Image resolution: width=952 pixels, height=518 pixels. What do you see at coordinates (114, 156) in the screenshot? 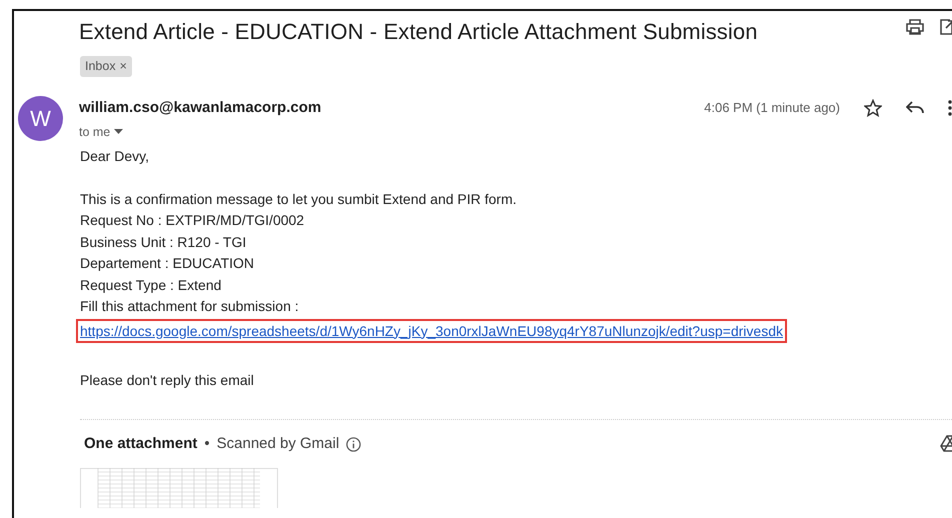
I see `body-text: Dear Devy,` at bounding box center [114, 156].